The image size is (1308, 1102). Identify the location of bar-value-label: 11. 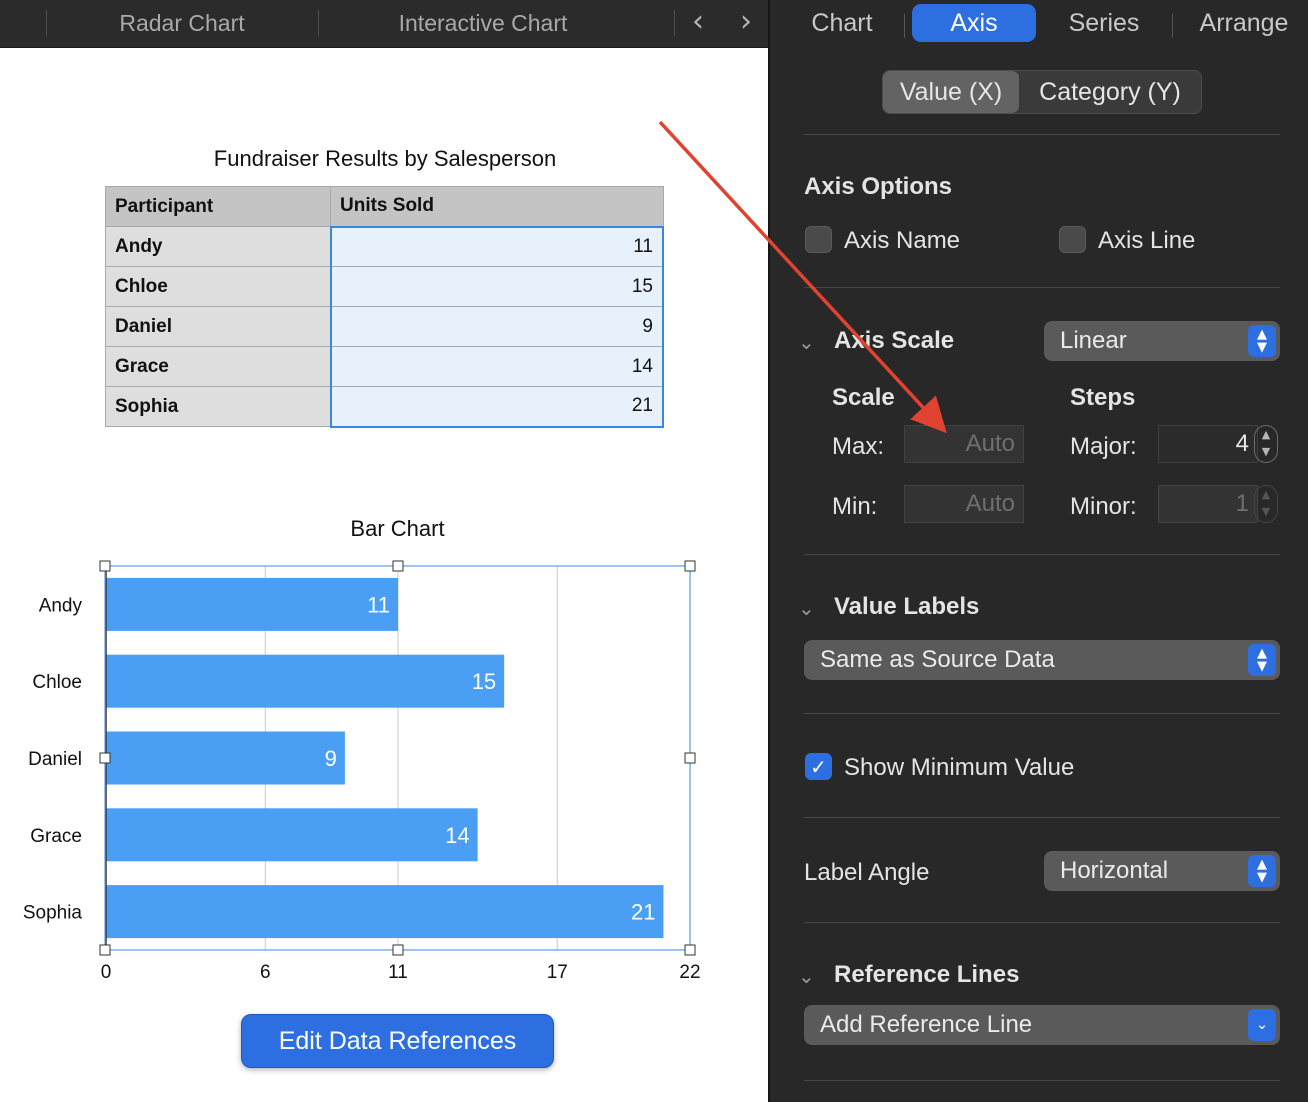
(378, 604).